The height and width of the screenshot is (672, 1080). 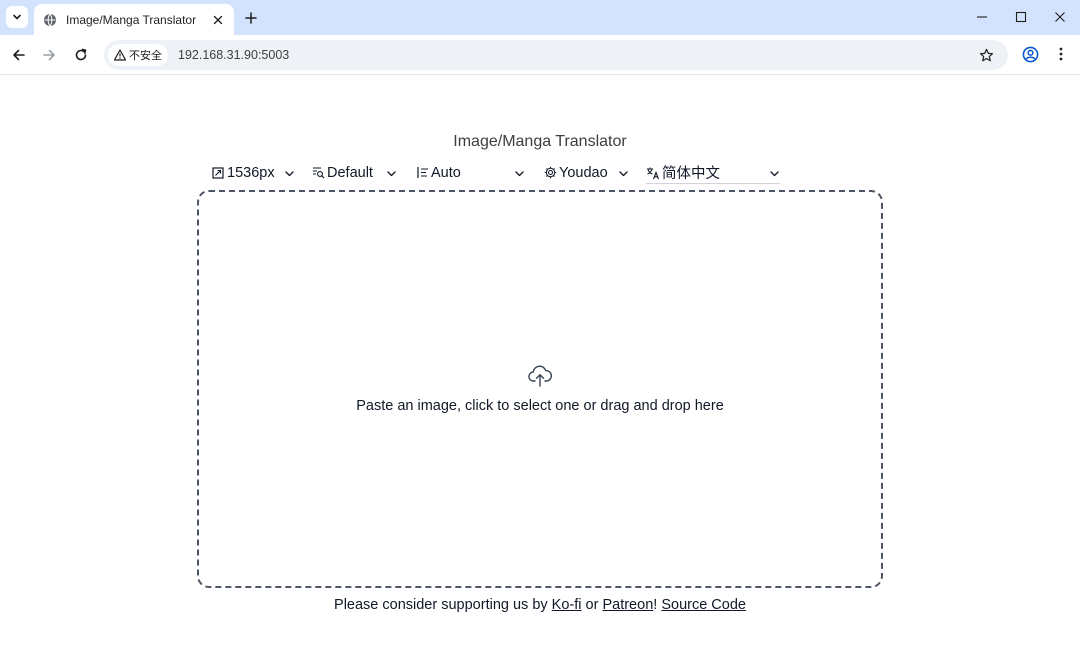 I want to click on browser-tab-active: Image/Manga Translator, so click(x=134, y=19).